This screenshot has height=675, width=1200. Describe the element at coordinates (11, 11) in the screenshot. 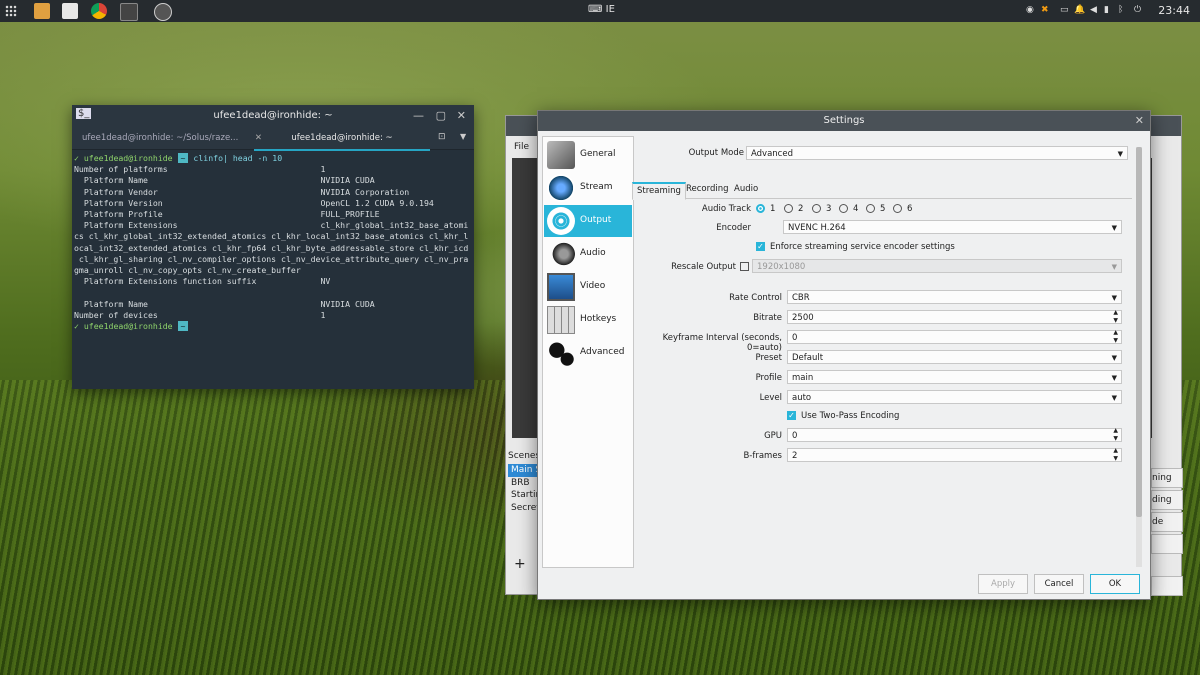

I see `app-grid-icon` at that location.